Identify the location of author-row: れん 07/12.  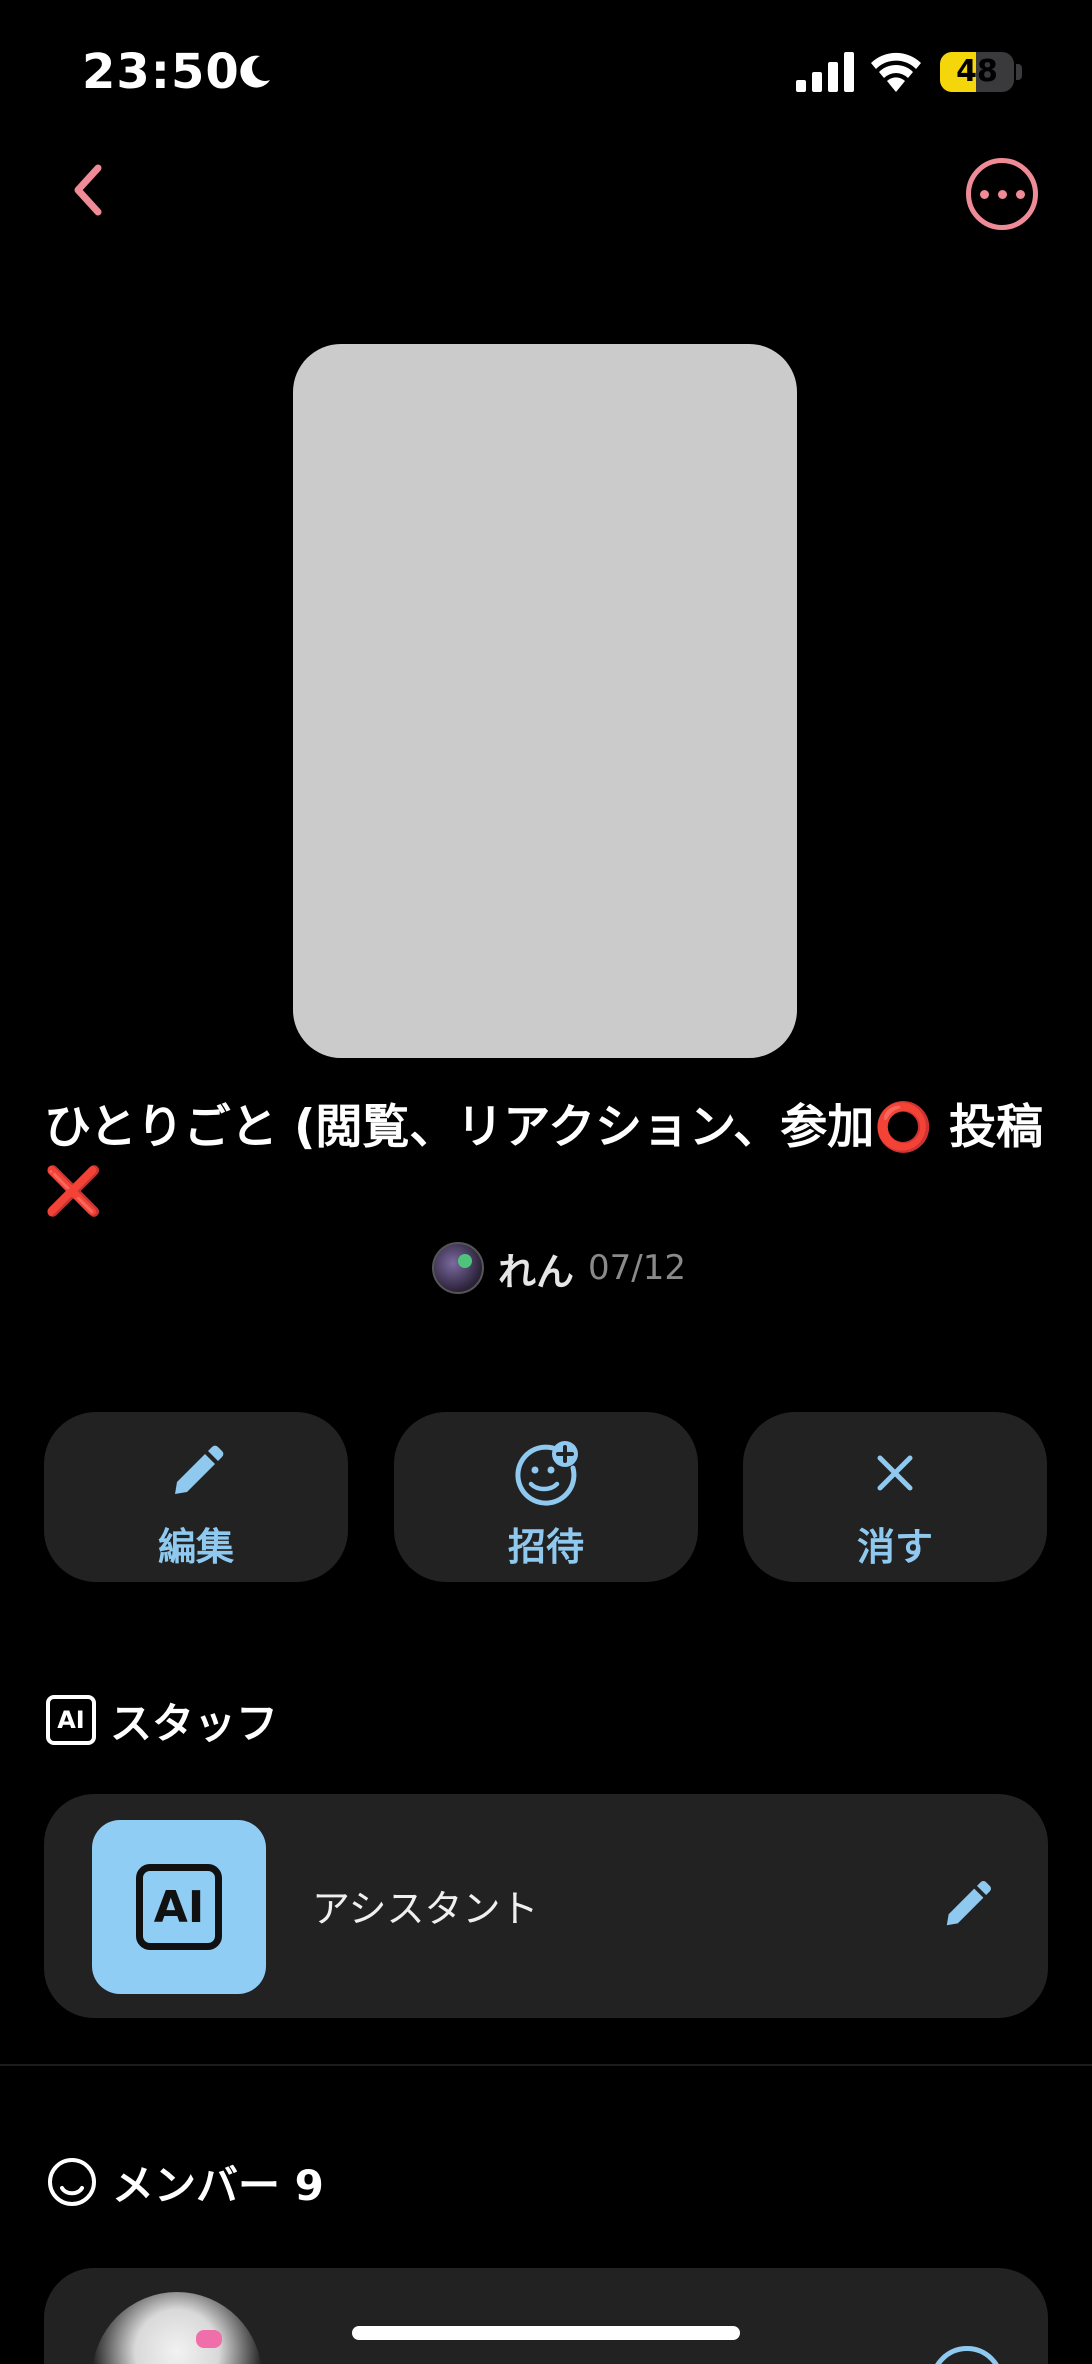
(559, 1268).